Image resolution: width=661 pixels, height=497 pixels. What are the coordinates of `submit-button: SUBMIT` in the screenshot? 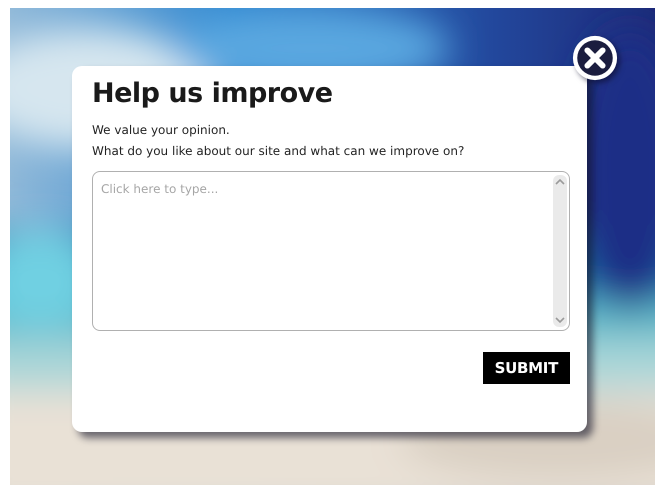 It's located at (526, 368).